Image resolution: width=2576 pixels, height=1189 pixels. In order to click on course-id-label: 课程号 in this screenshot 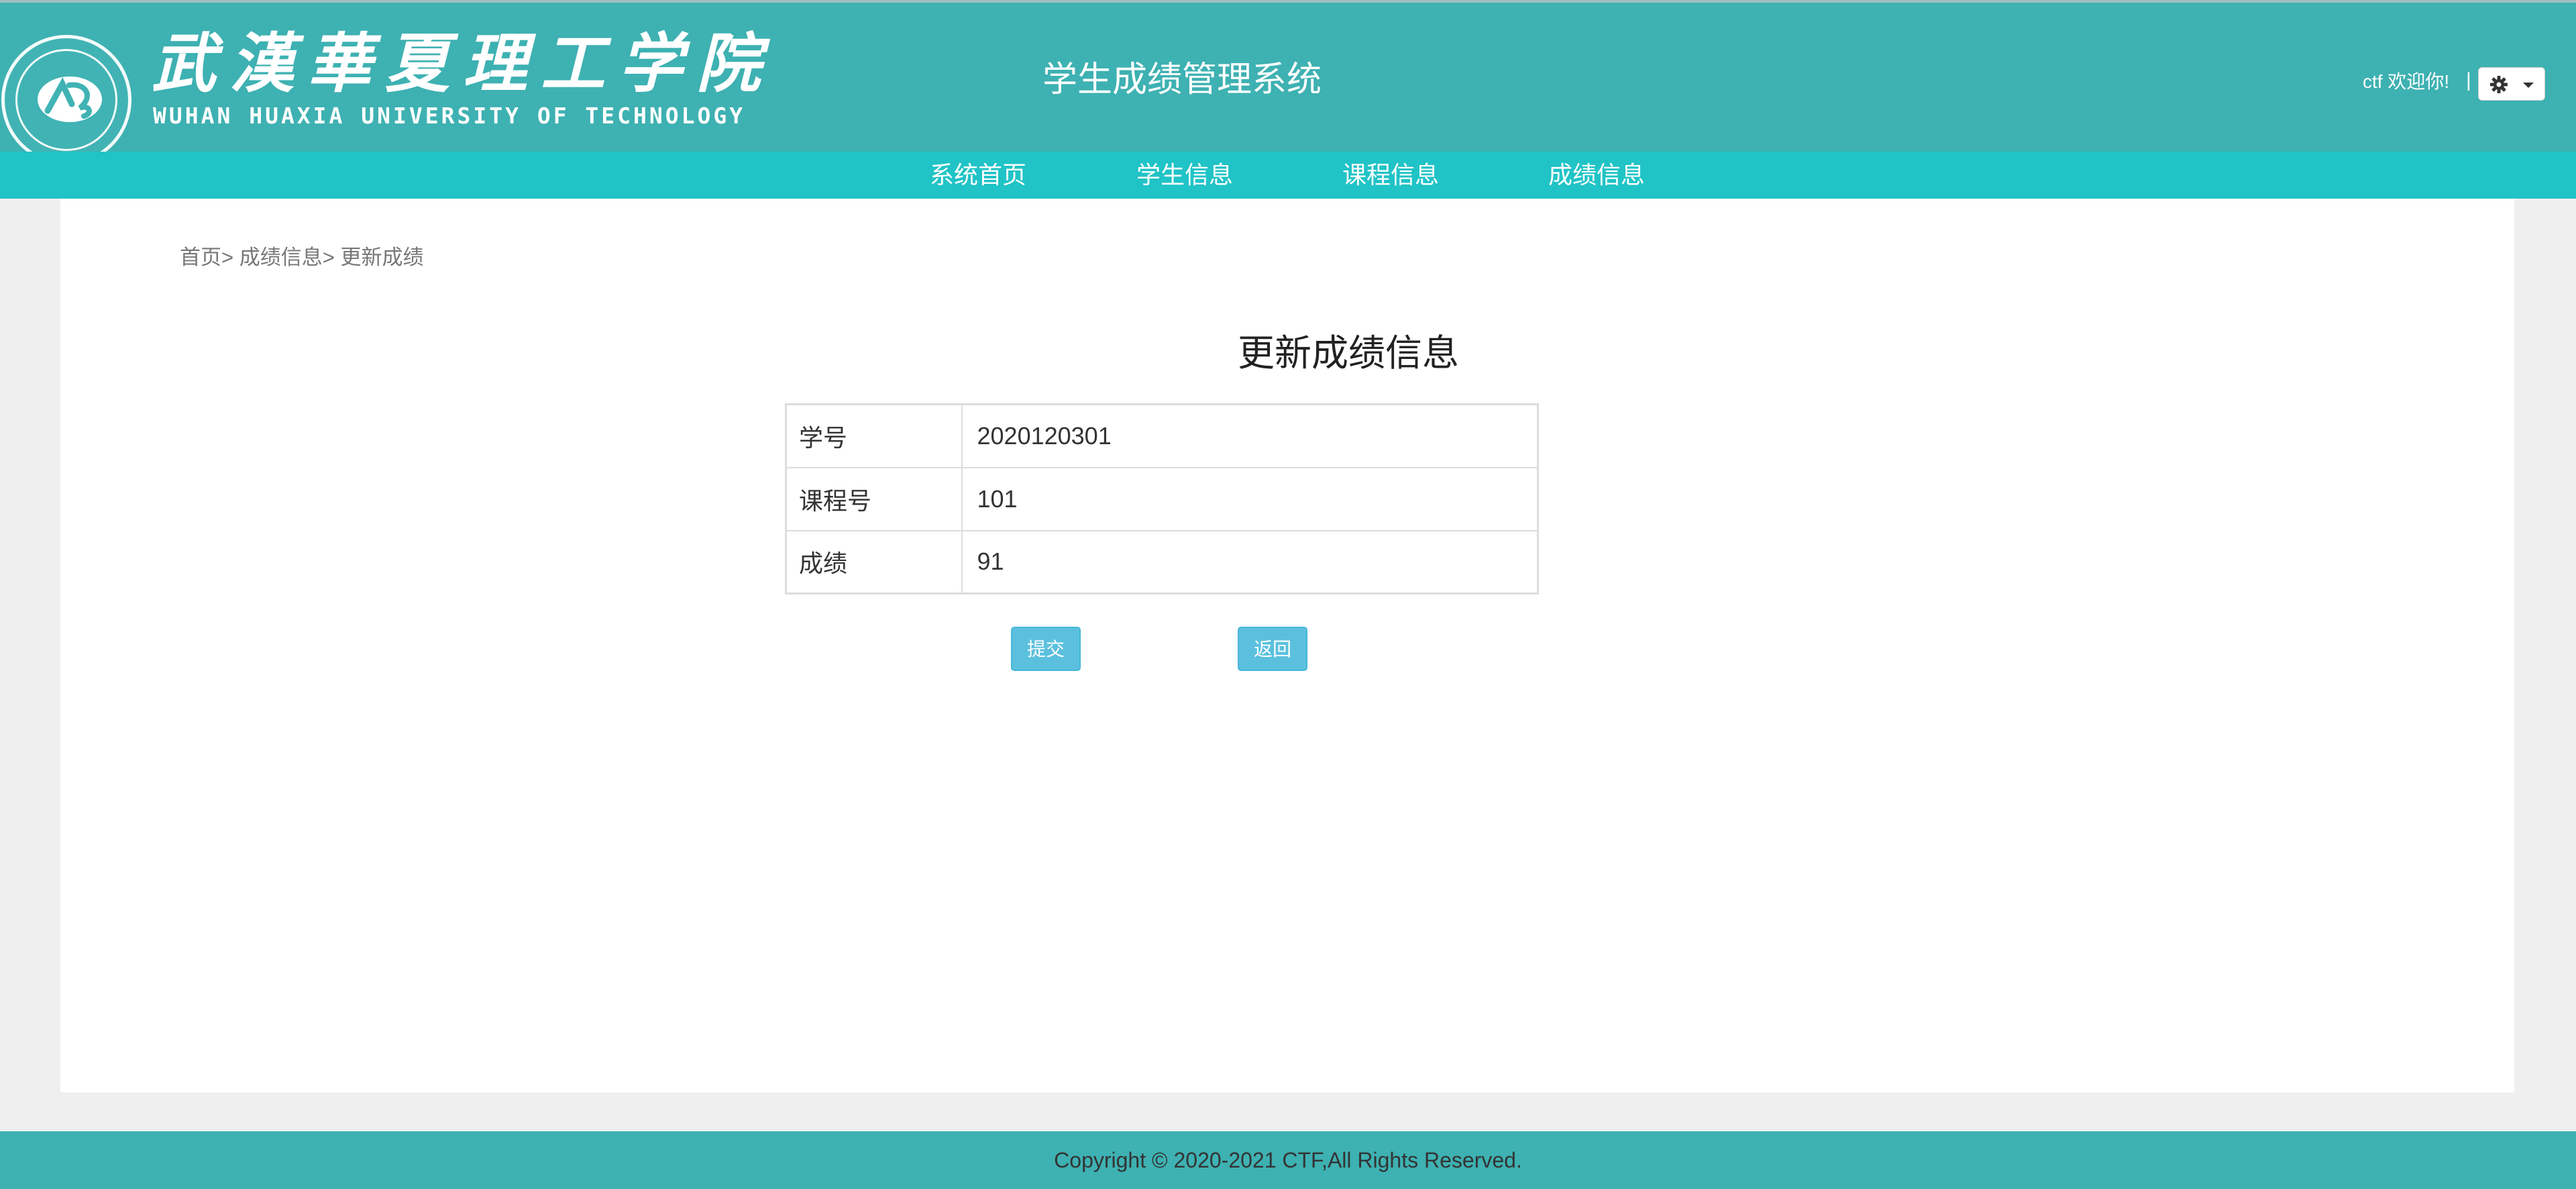, I will do `click(874, 498)`.